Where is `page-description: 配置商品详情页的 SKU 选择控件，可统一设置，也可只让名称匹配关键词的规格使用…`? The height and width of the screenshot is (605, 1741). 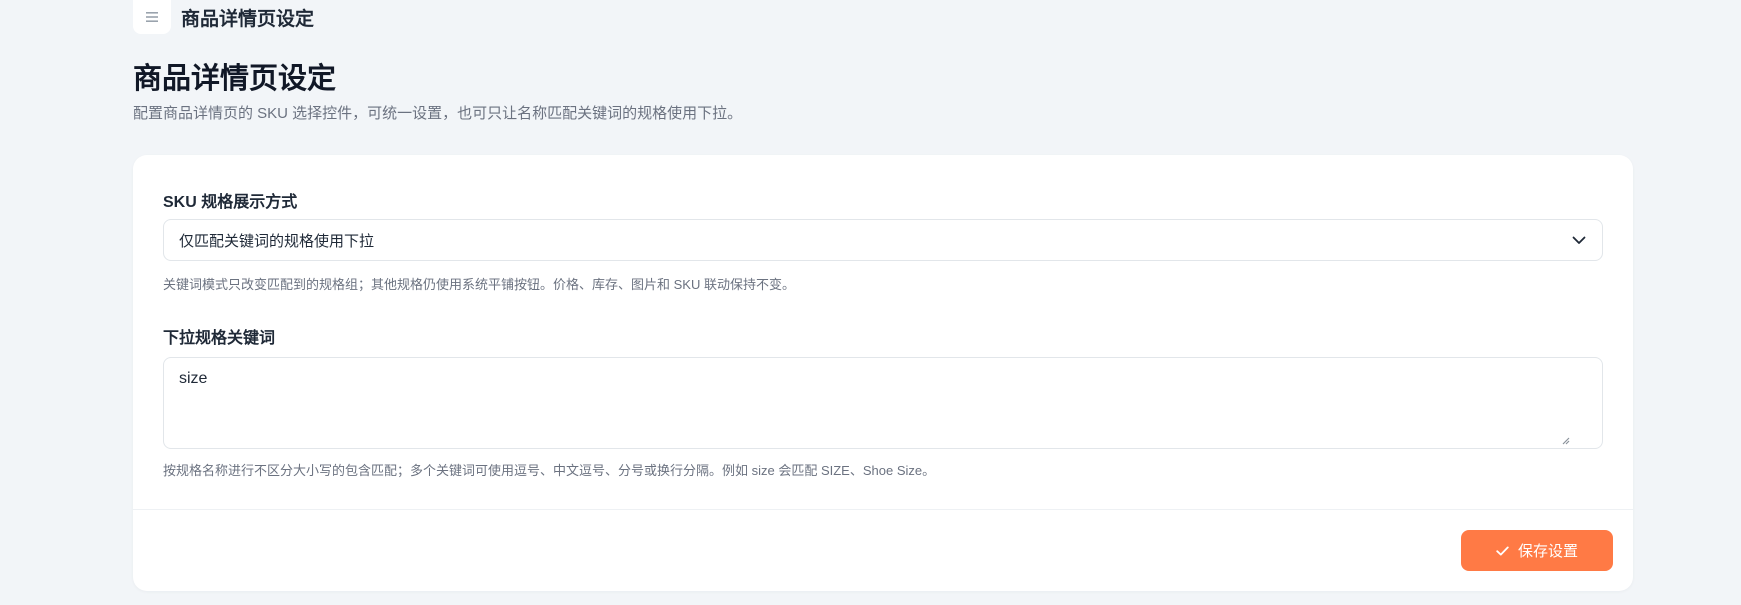
page-description: 配置商品详情页的 SKU 选择控件，可统一设置，也可只让名称匹配关键词的规格使用… is located at coordinates (438, 113).